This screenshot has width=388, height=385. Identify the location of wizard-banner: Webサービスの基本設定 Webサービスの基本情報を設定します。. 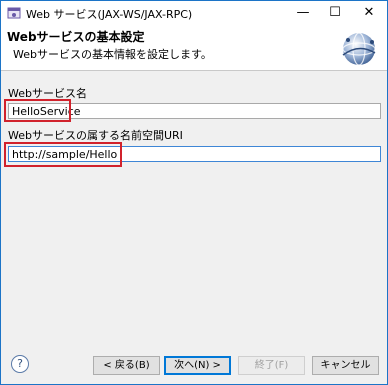
(194, 48).